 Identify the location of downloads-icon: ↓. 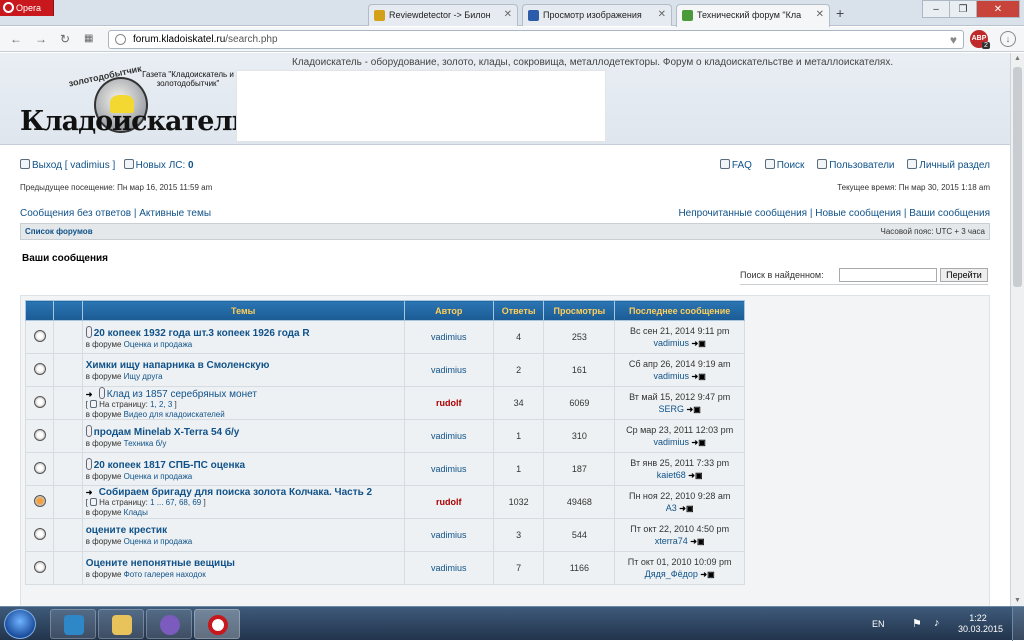
(1008, 39).